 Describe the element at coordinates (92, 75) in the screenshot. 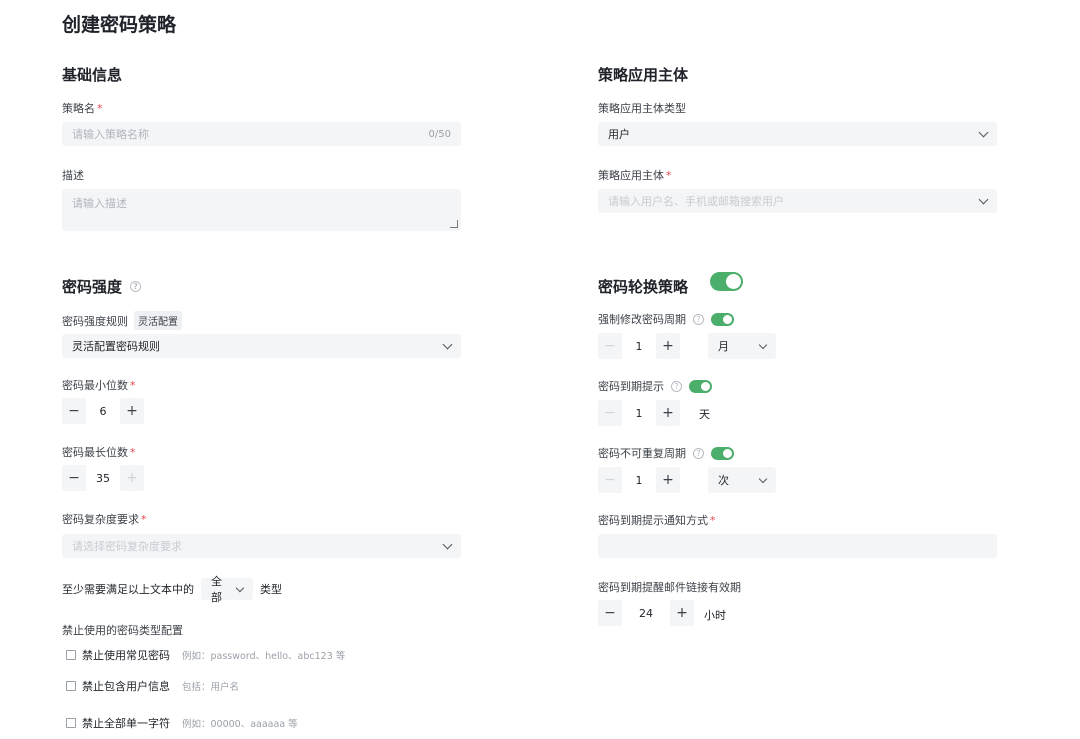

I see `basic-info-title: 基础信息` at that location.